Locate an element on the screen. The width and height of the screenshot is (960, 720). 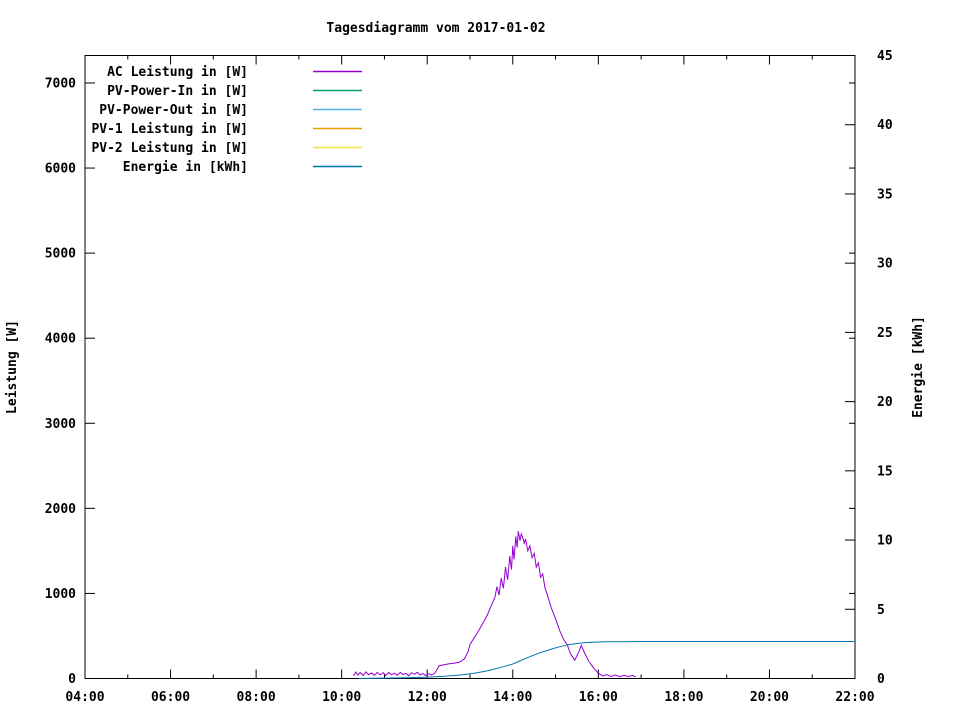
y-left-tick-label: 2000 is located at coordinates (60, 509).